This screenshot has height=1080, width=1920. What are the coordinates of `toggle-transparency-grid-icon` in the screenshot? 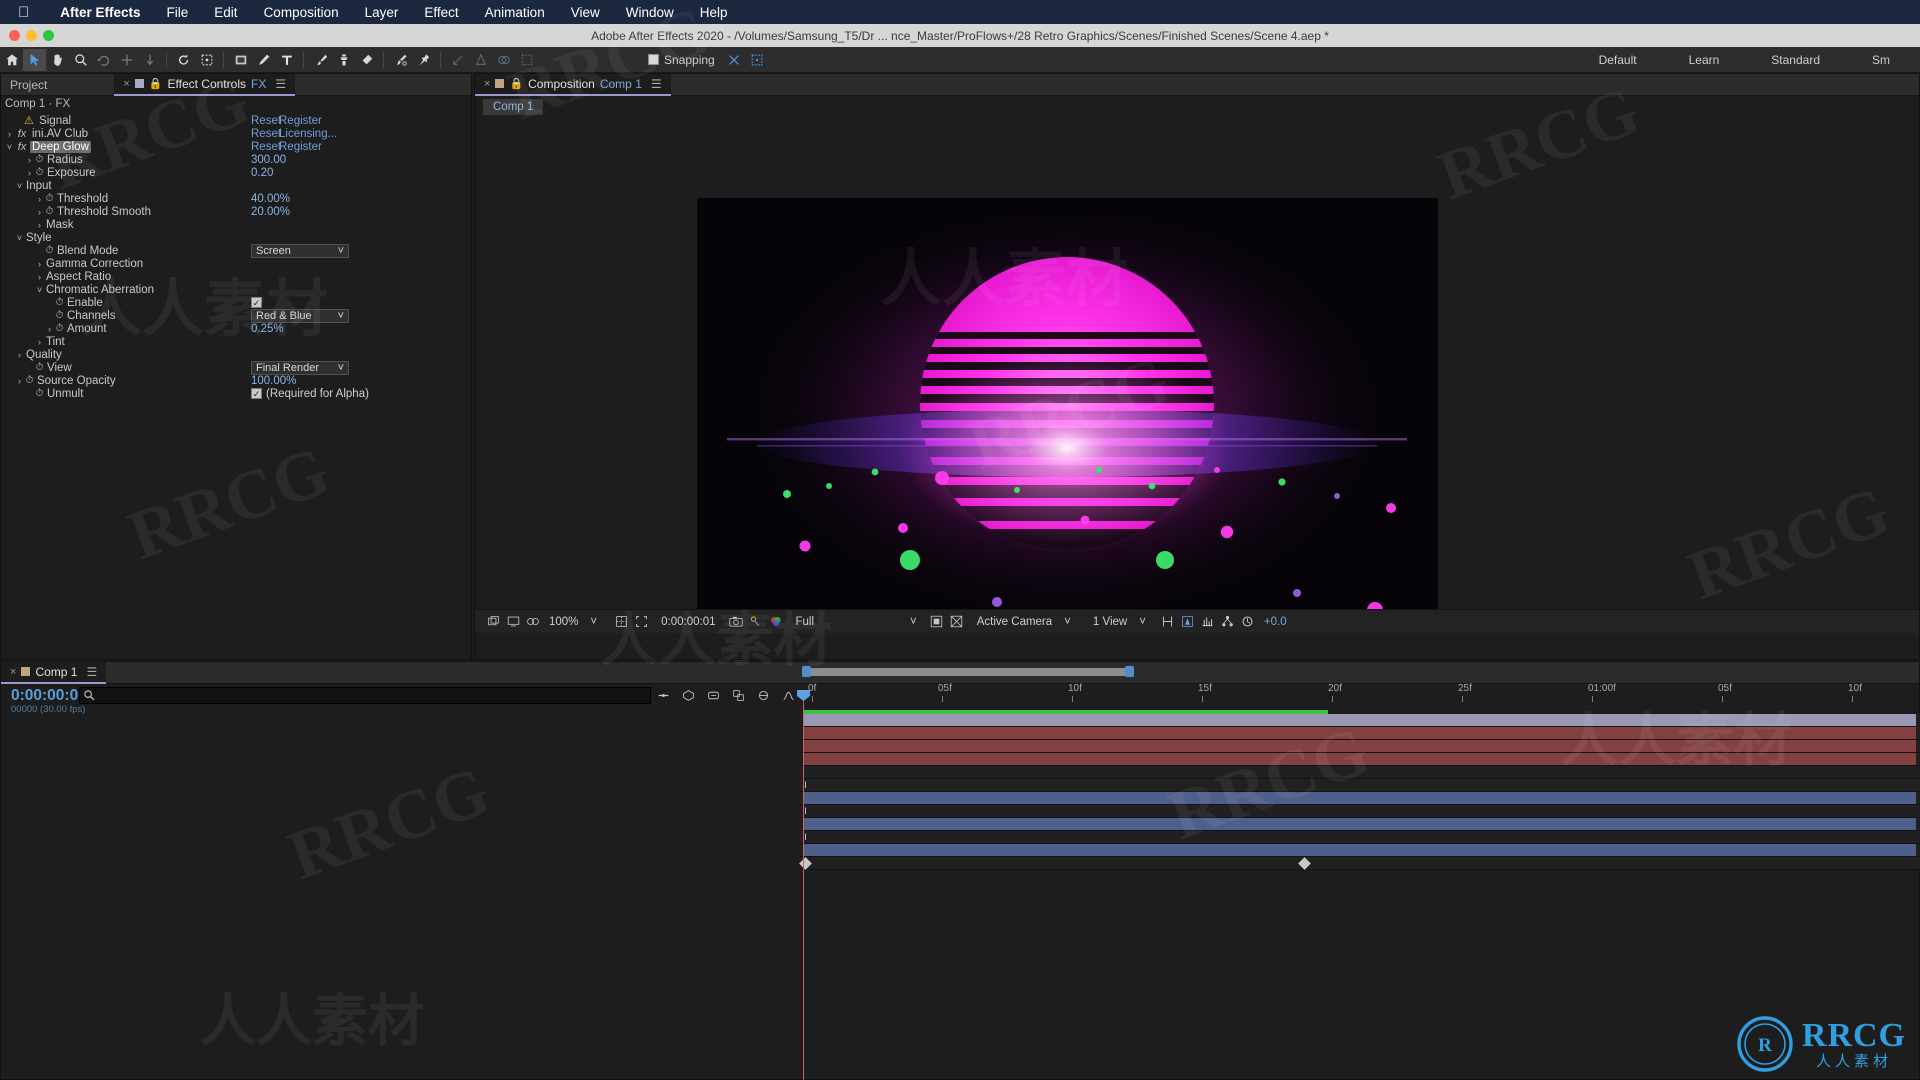 It's located at (937, 622).